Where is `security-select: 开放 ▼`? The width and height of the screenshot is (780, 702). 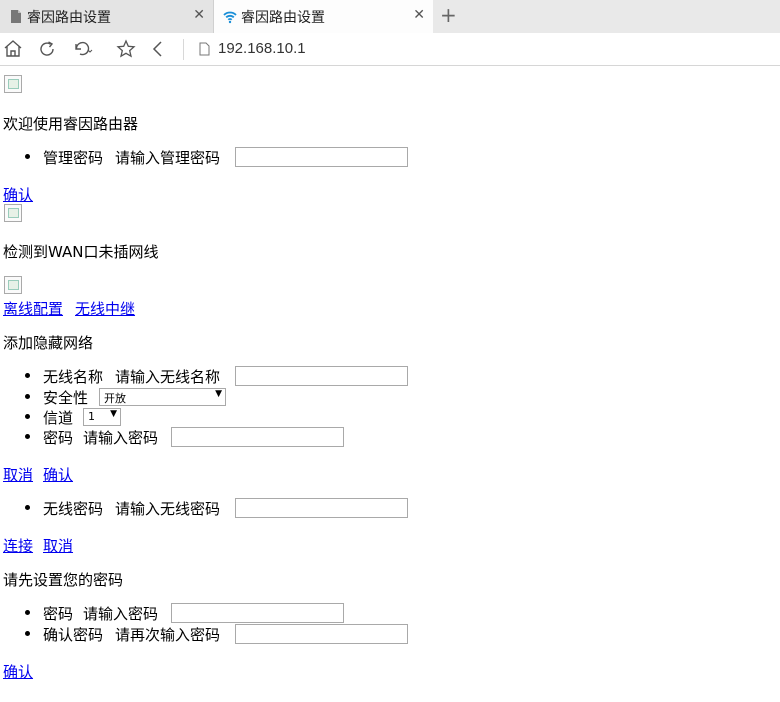 security-select: 开放 ▼ is located at coordinates (162, 397).